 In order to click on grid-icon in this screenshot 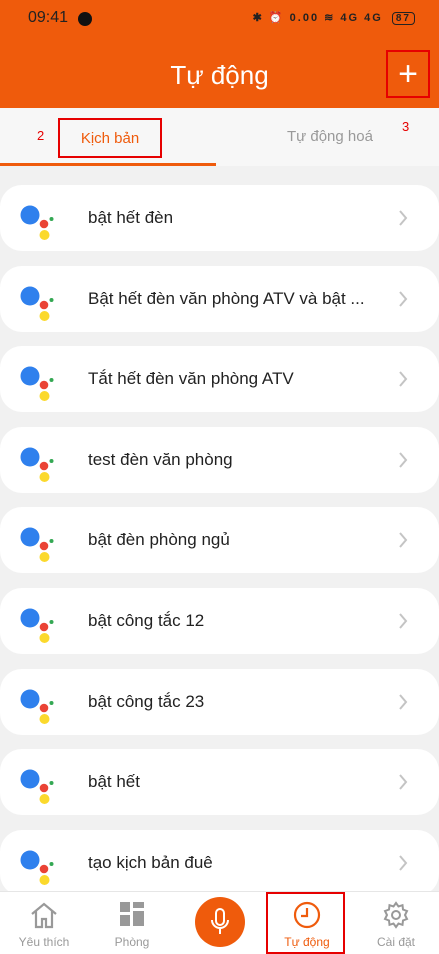, I will do `click(132, 914)`.